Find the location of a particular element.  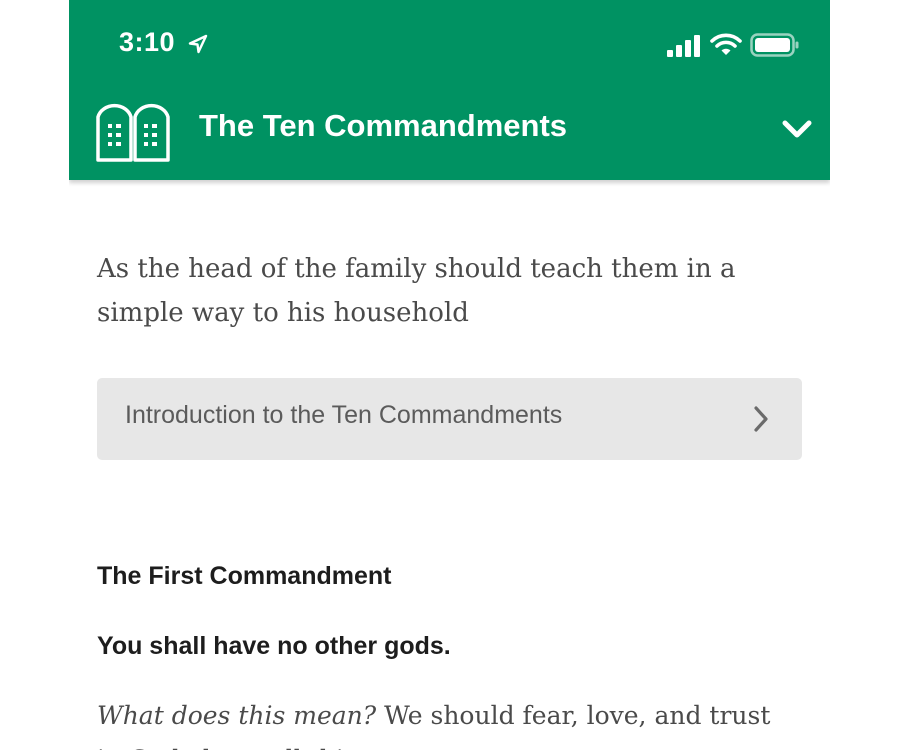

status-time: 3:10 is located at coordinates (147, 42).